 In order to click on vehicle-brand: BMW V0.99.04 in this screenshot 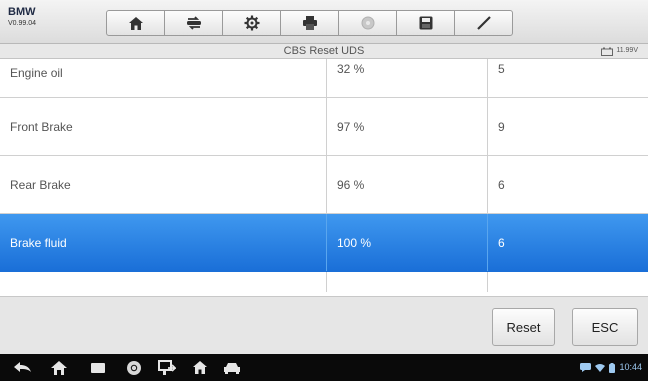, I will do `click(22, 17)`.